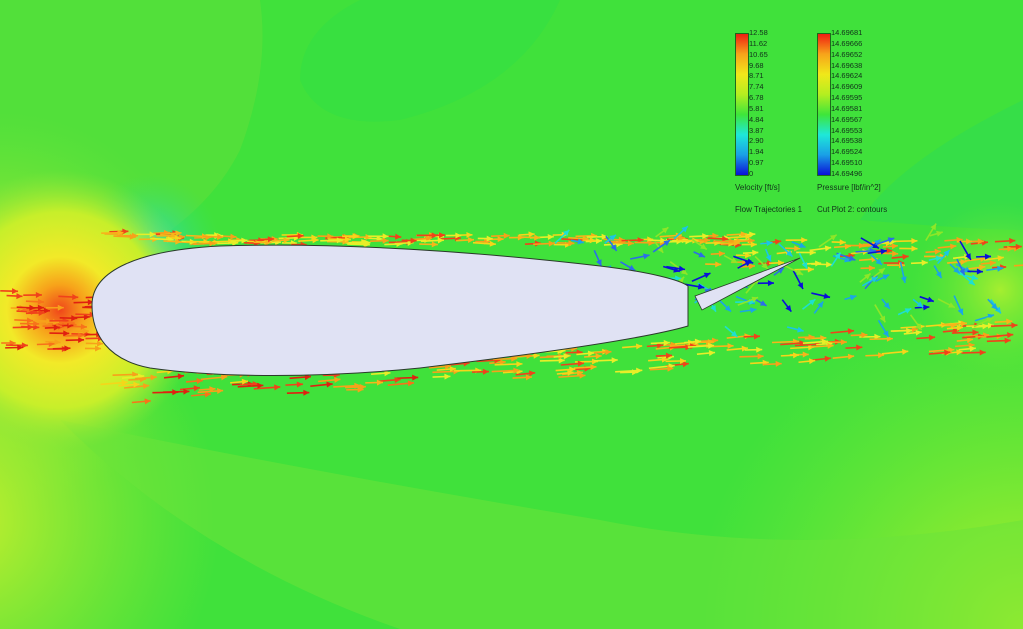 The image size is (1023, 629). Describe the element at coordinates (847, 65) in the screenshot. I see `pressure-tick-label: 14.69638` at that location.